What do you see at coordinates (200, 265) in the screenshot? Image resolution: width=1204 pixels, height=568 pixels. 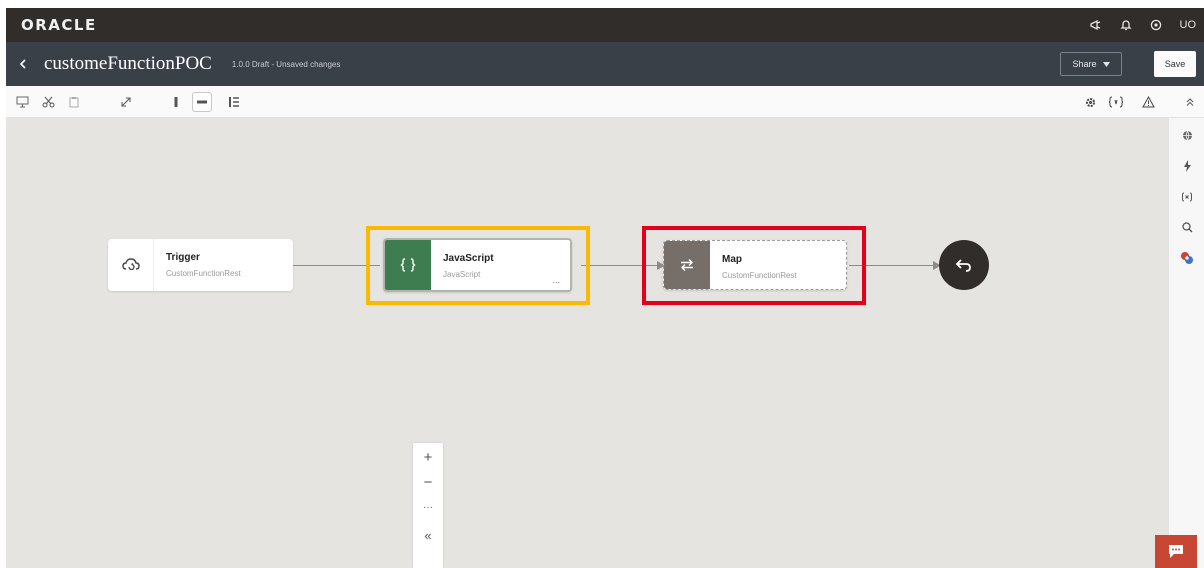 I see `trigger-node: Trigger CustomFunctionRest` at bounding box center [200, 265].